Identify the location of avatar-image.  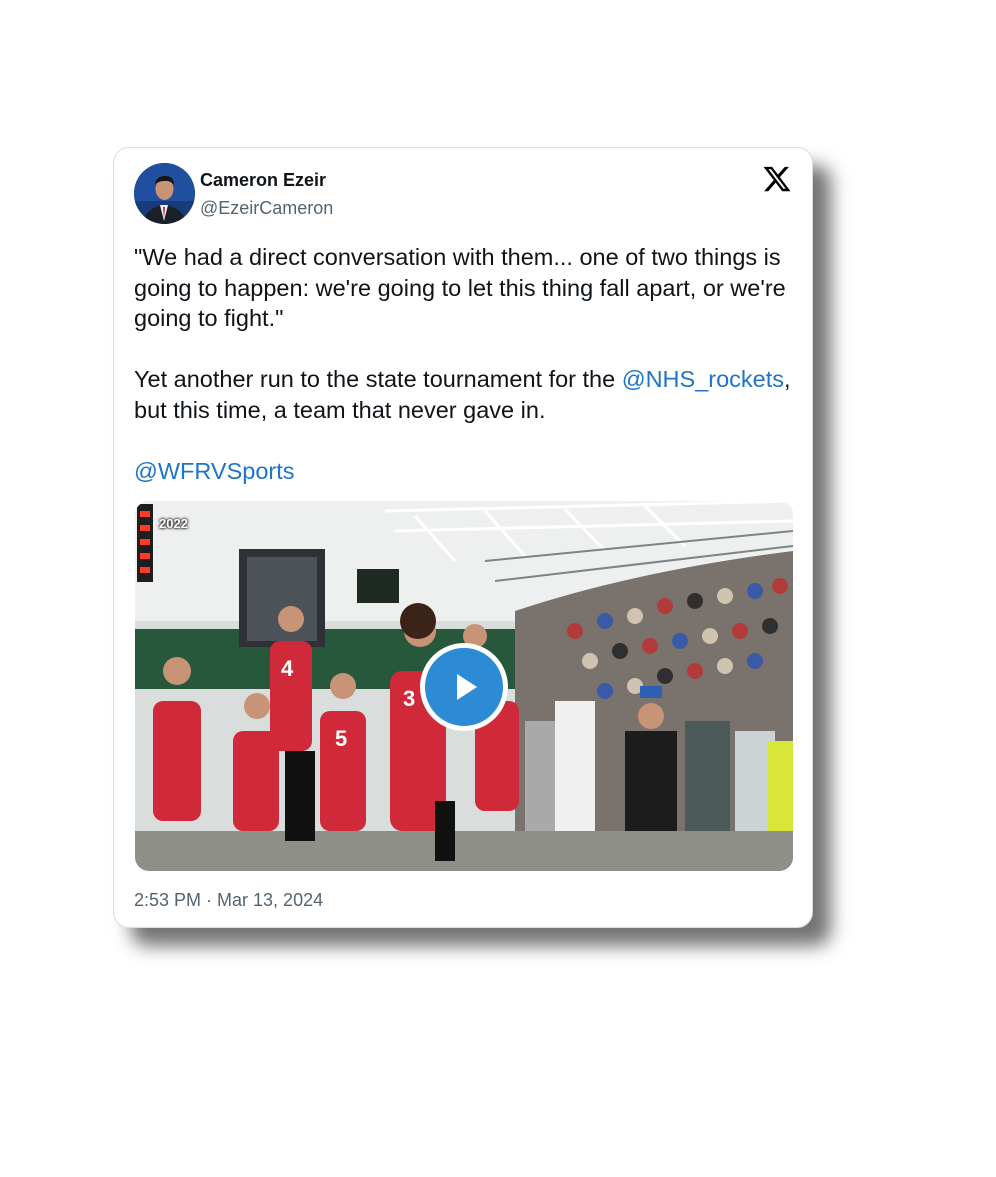
(164, 193).